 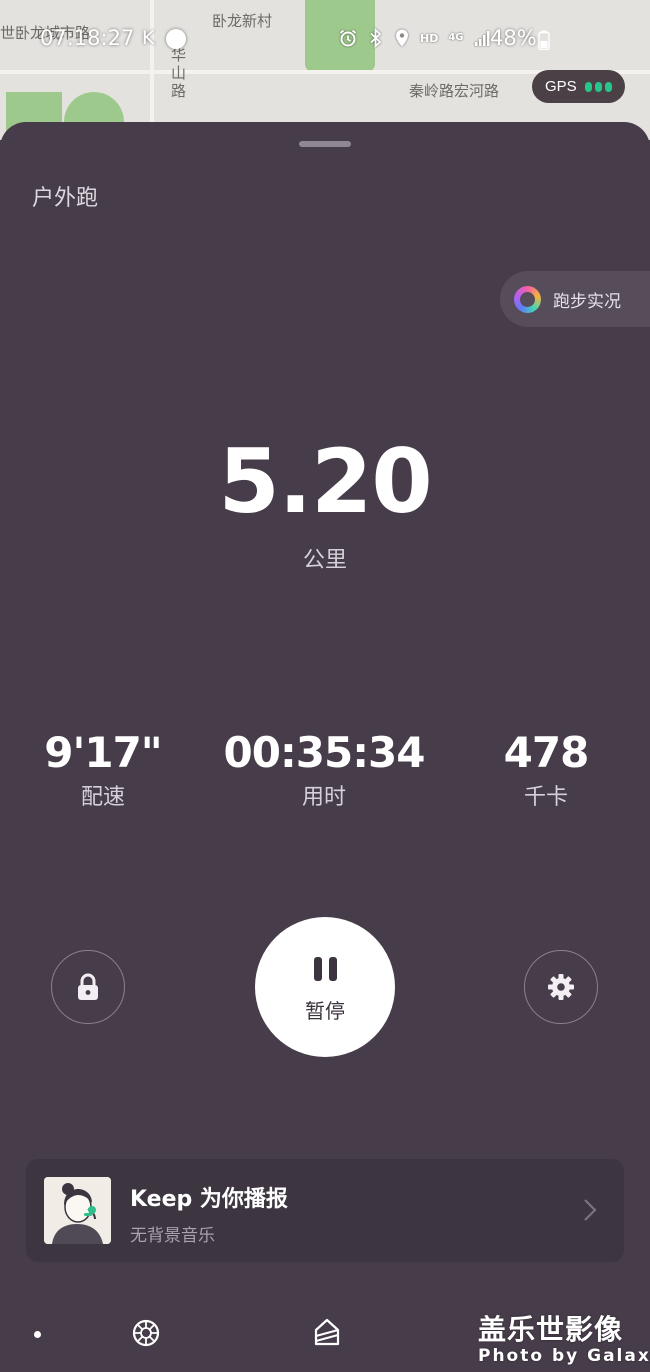 What do you see at coordinates (77, 1210) in the screenshot?
I see `coach-avatar` at bounding box center [77, 1210].